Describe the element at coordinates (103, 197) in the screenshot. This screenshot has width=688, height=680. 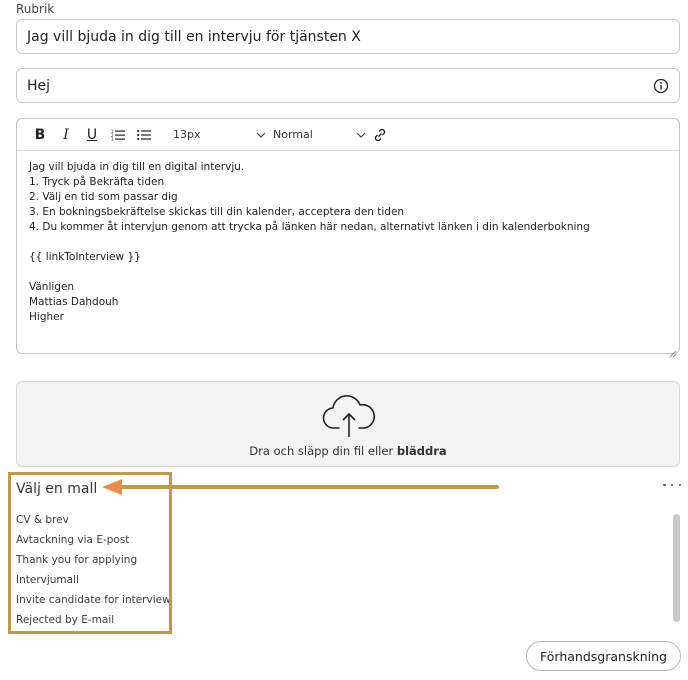
I see `editor-line: 2. Välj en tid som passar dig` at that location.